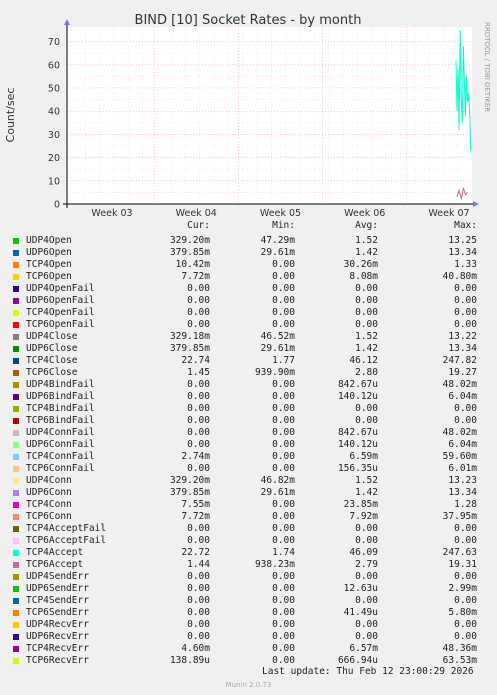 The height and width of the screenshot is (695, 497). Describe the element at coordinates (277, 252) in the screenshot. I see `legend-min: 29.61m` at that location.